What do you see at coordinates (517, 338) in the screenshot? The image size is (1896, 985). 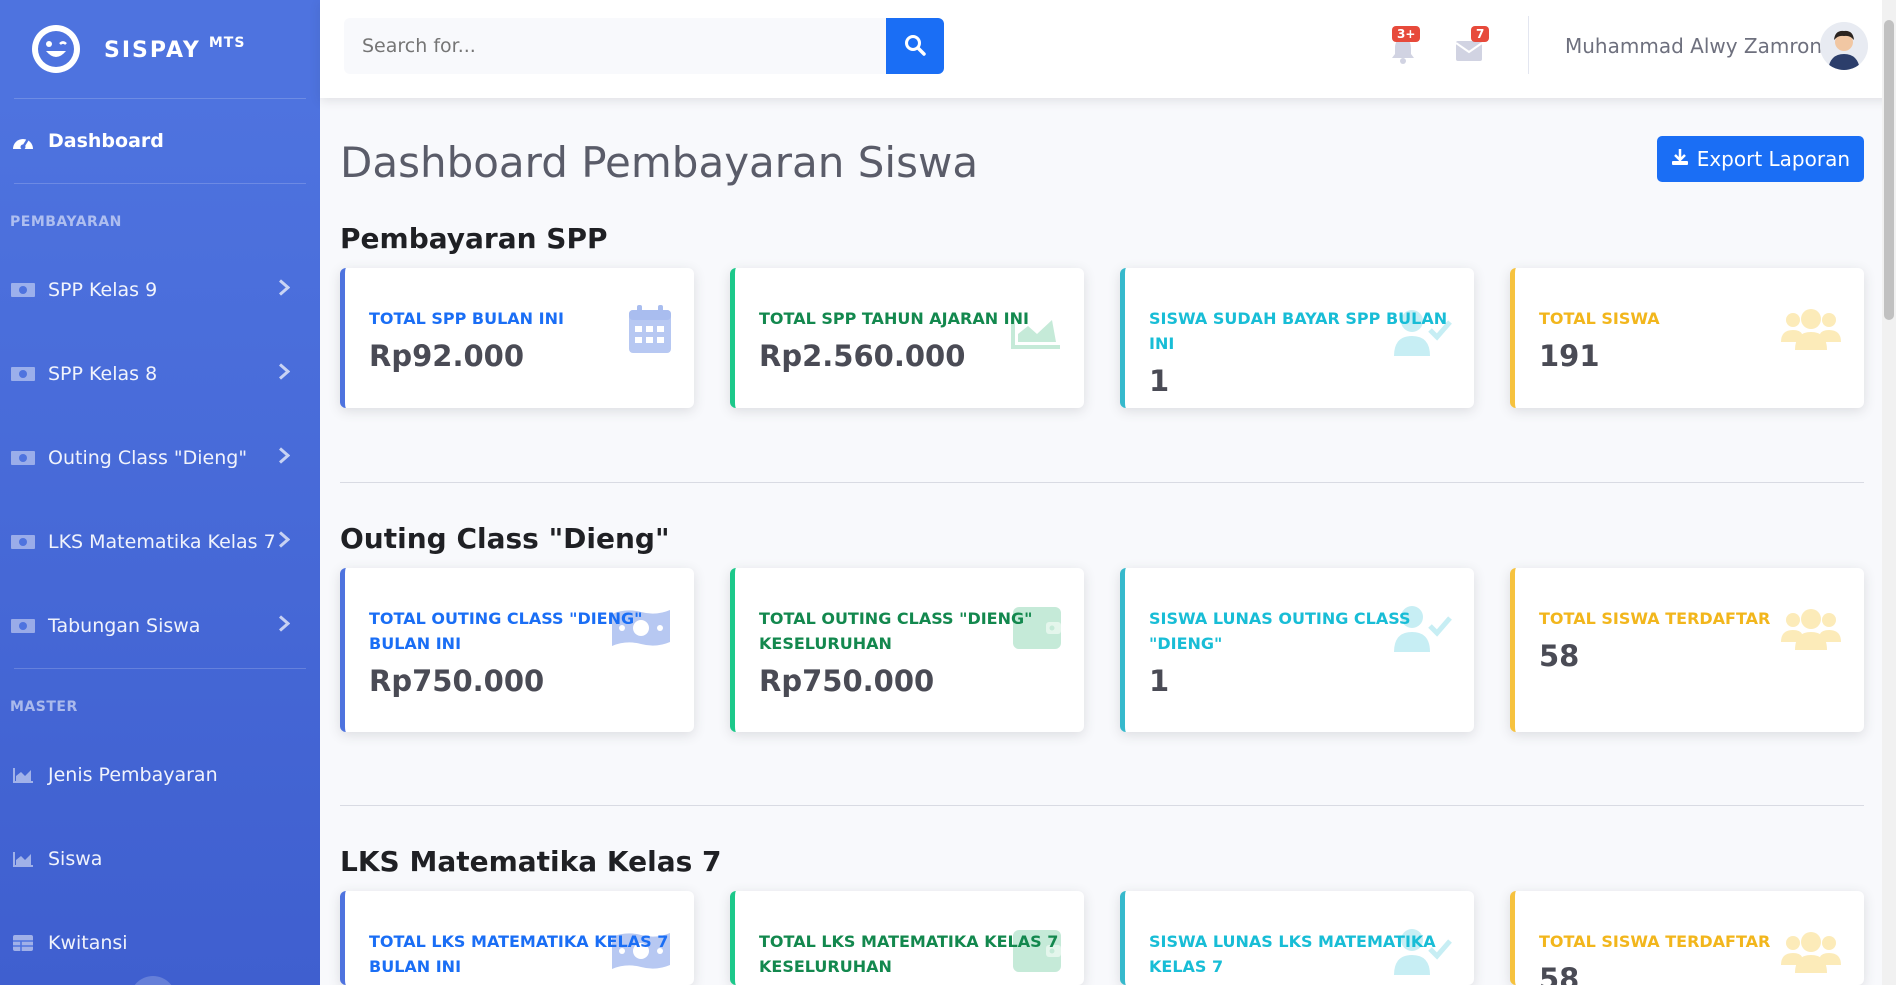 I see `card-total-spp-bulan-ini: TOTAL SPP BULAN INI Rp92.000` at bounding box center [517, 338].